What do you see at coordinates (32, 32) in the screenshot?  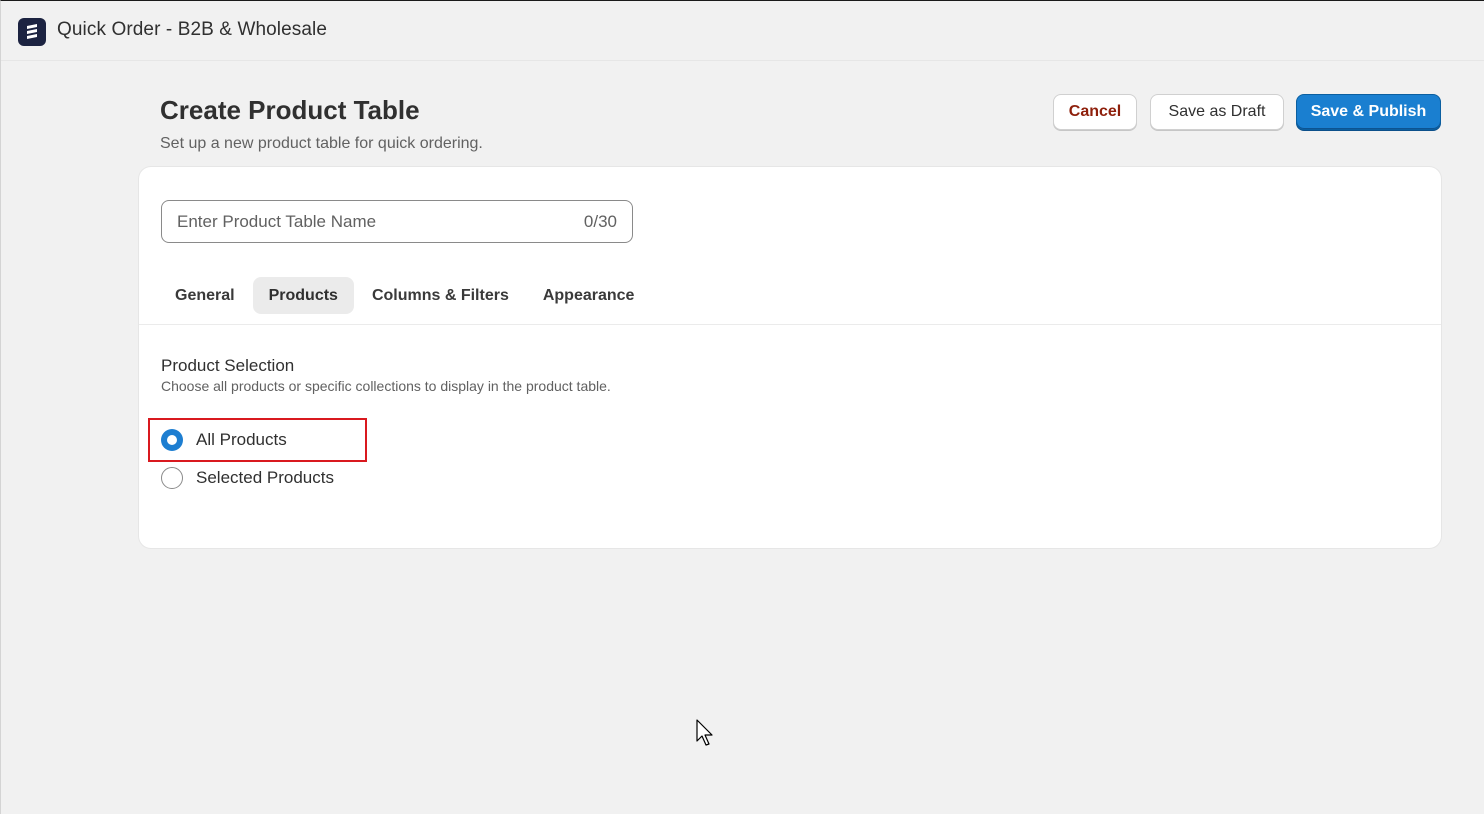 I see `stack-logo-icon` at bounding box center [32, 32].